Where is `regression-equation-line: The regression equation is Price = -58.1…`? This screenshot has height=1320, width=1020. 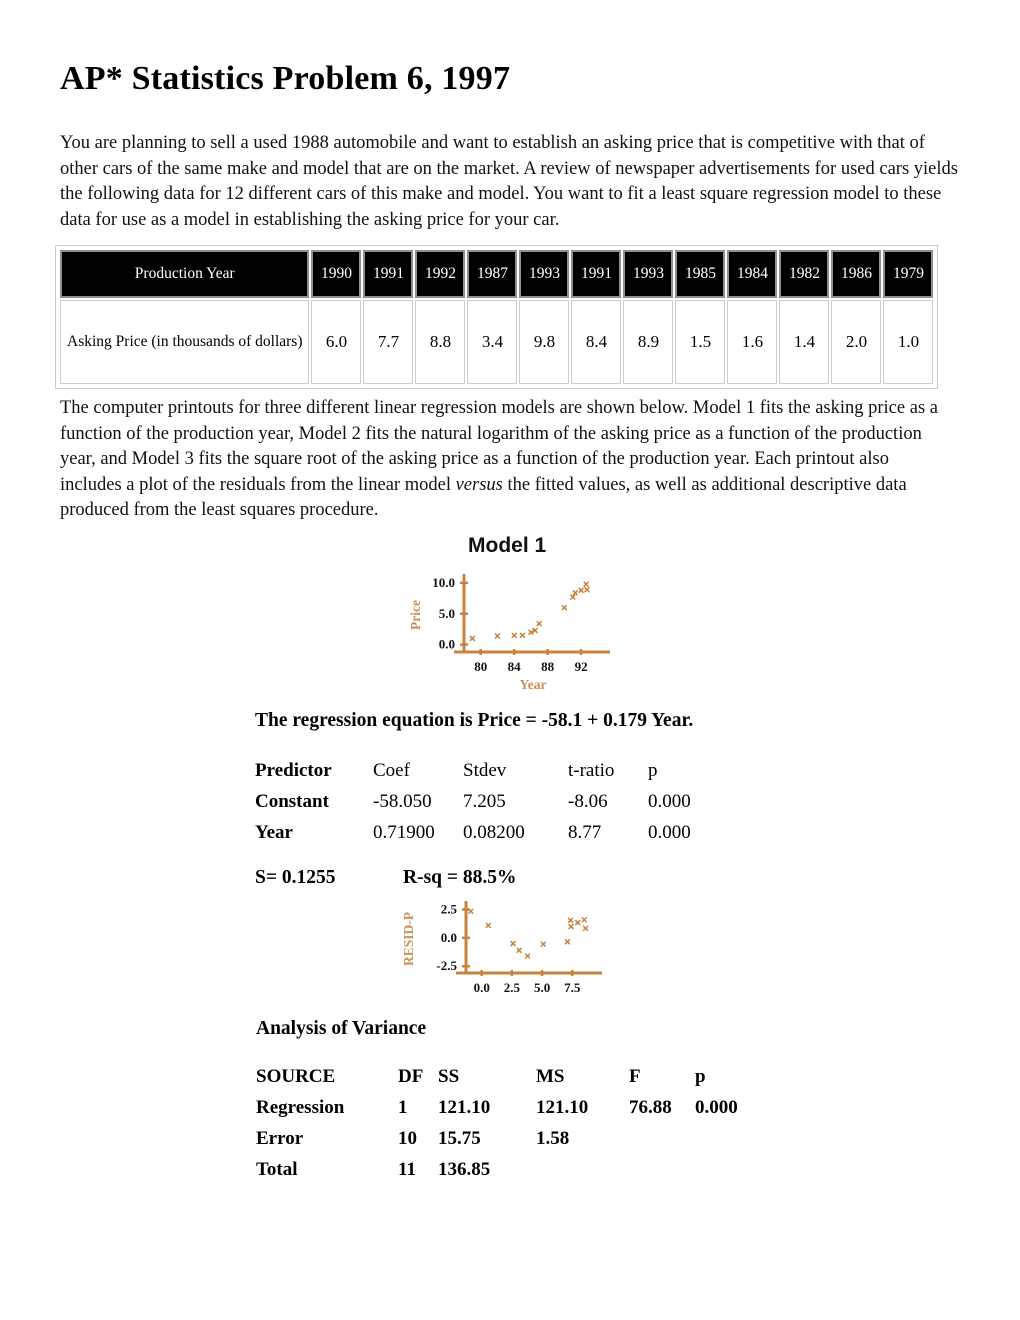
regression-equation-line: The regression equation is Price = -58.1… is located at coordinates (474, 720).